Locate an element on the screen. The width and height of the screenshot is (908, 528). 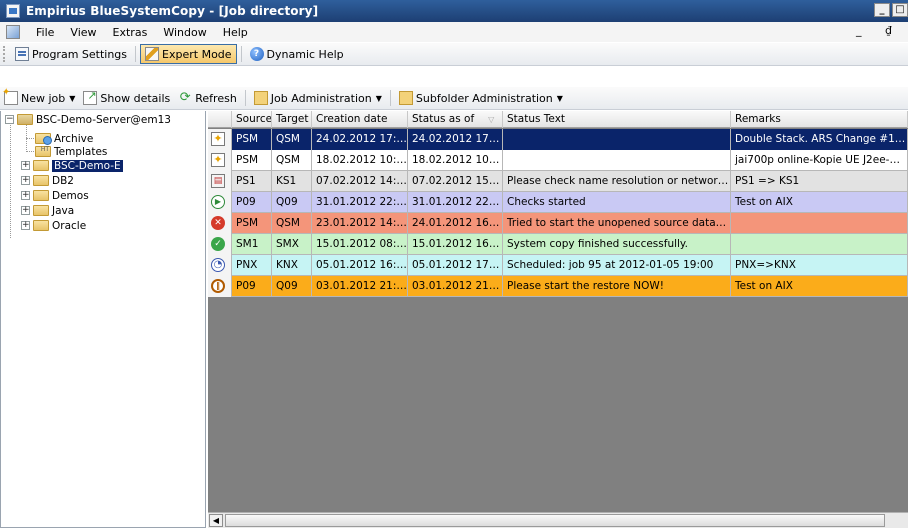
status-icon-cell: ✕ is located at coordinates (220, 223).